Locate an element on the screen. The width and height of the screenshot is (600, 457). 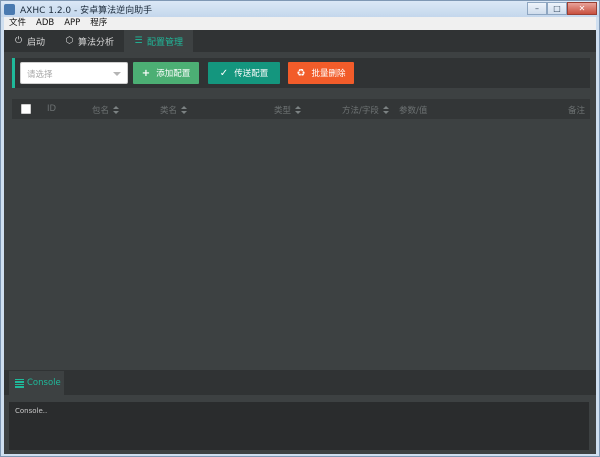
config-select: 请选择 is located at coordinates (74, 73).